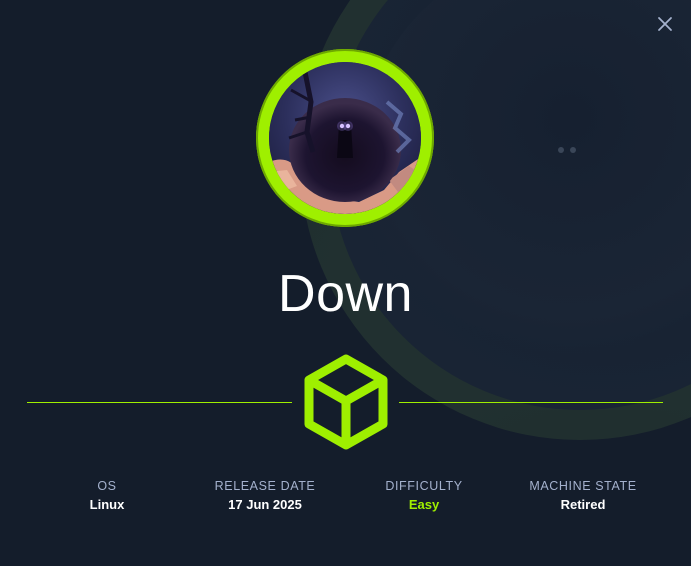 Image resolution: width=691 pixels, height=566 pixels. Describe the element at coordinates (424, 504) in the screenshot. I see `difficulty-badge: Easy` at that location.